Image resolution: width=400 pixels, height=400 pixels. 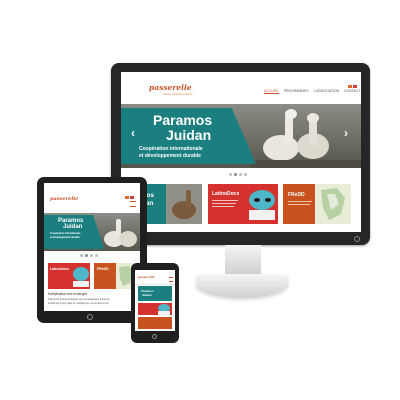 I want to click on nav-item-programmes: PROGRAMMES, so click(x=296, y=91).